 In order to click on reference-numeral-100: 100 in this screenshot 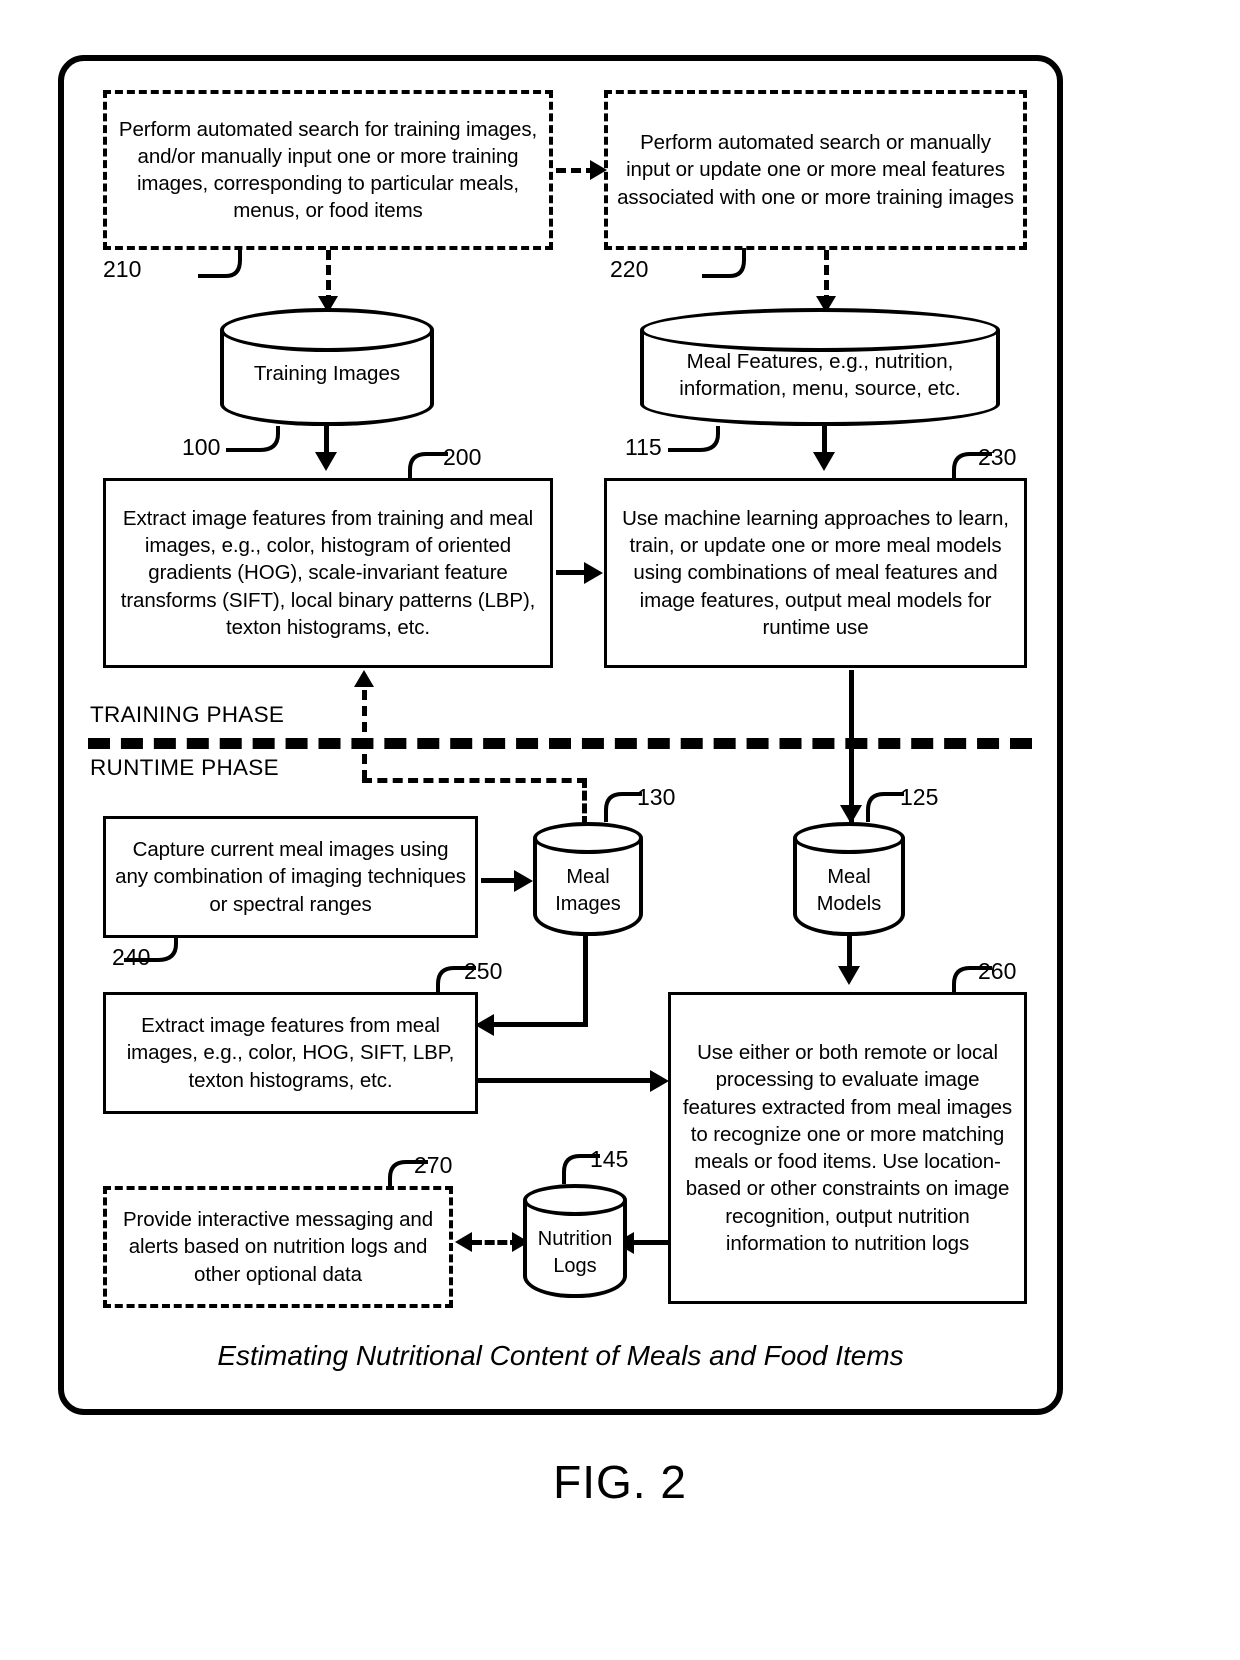, I will do `click(201, 447)`.